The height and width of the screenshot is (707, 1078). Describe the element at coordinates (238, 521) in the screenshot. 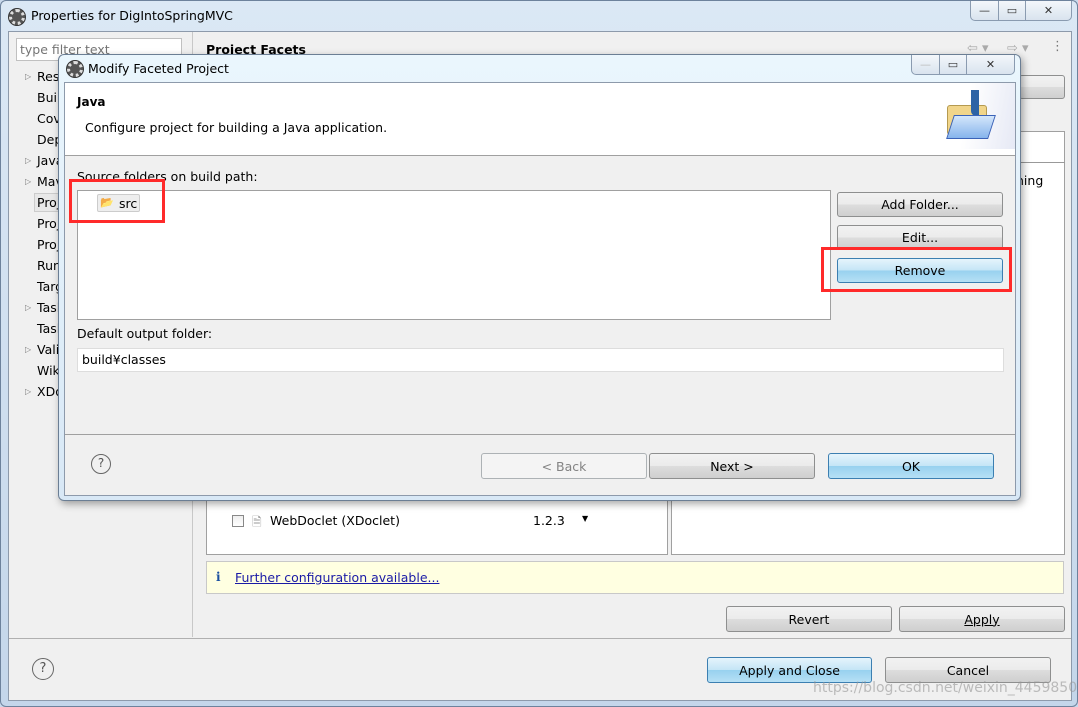

I see `facet-checkbox` at that location.